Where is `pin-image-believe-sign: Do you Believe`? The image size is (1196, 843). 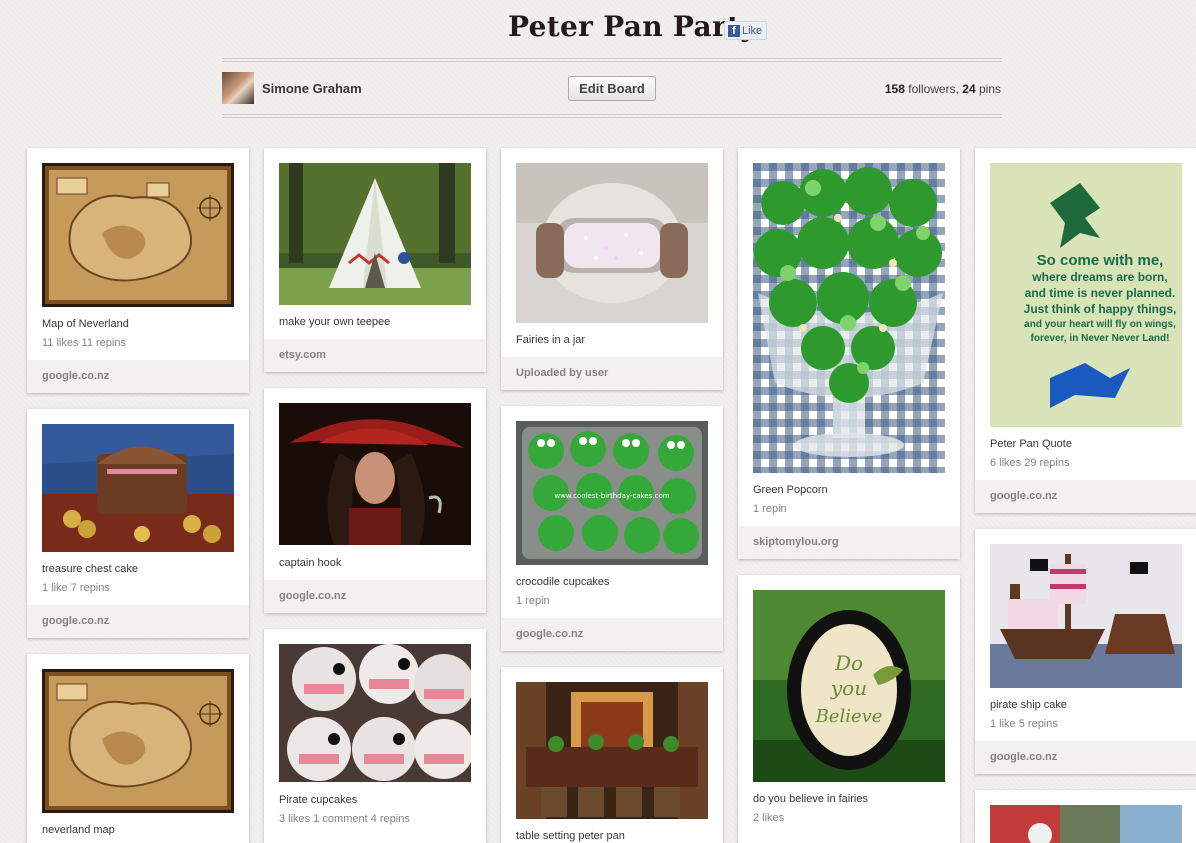 pin-image-believe-sign: Do you Believe is located at coordinates (849, 686).